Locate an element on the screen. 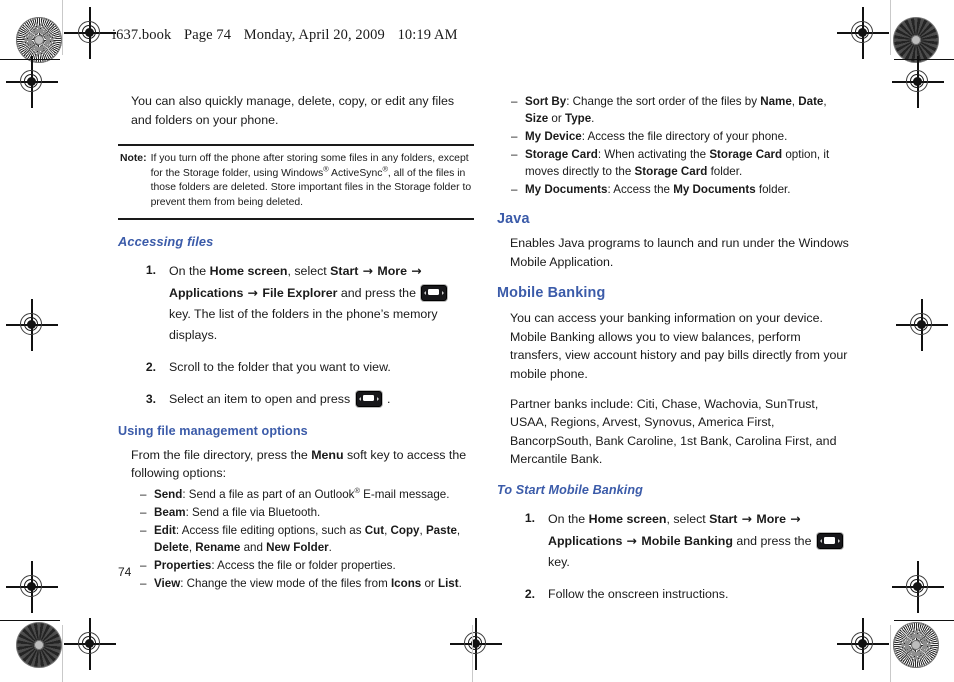 The width and height of the screenshot is (954, 682). fold-guide-bottom-right is located at coordinates (891, 653).